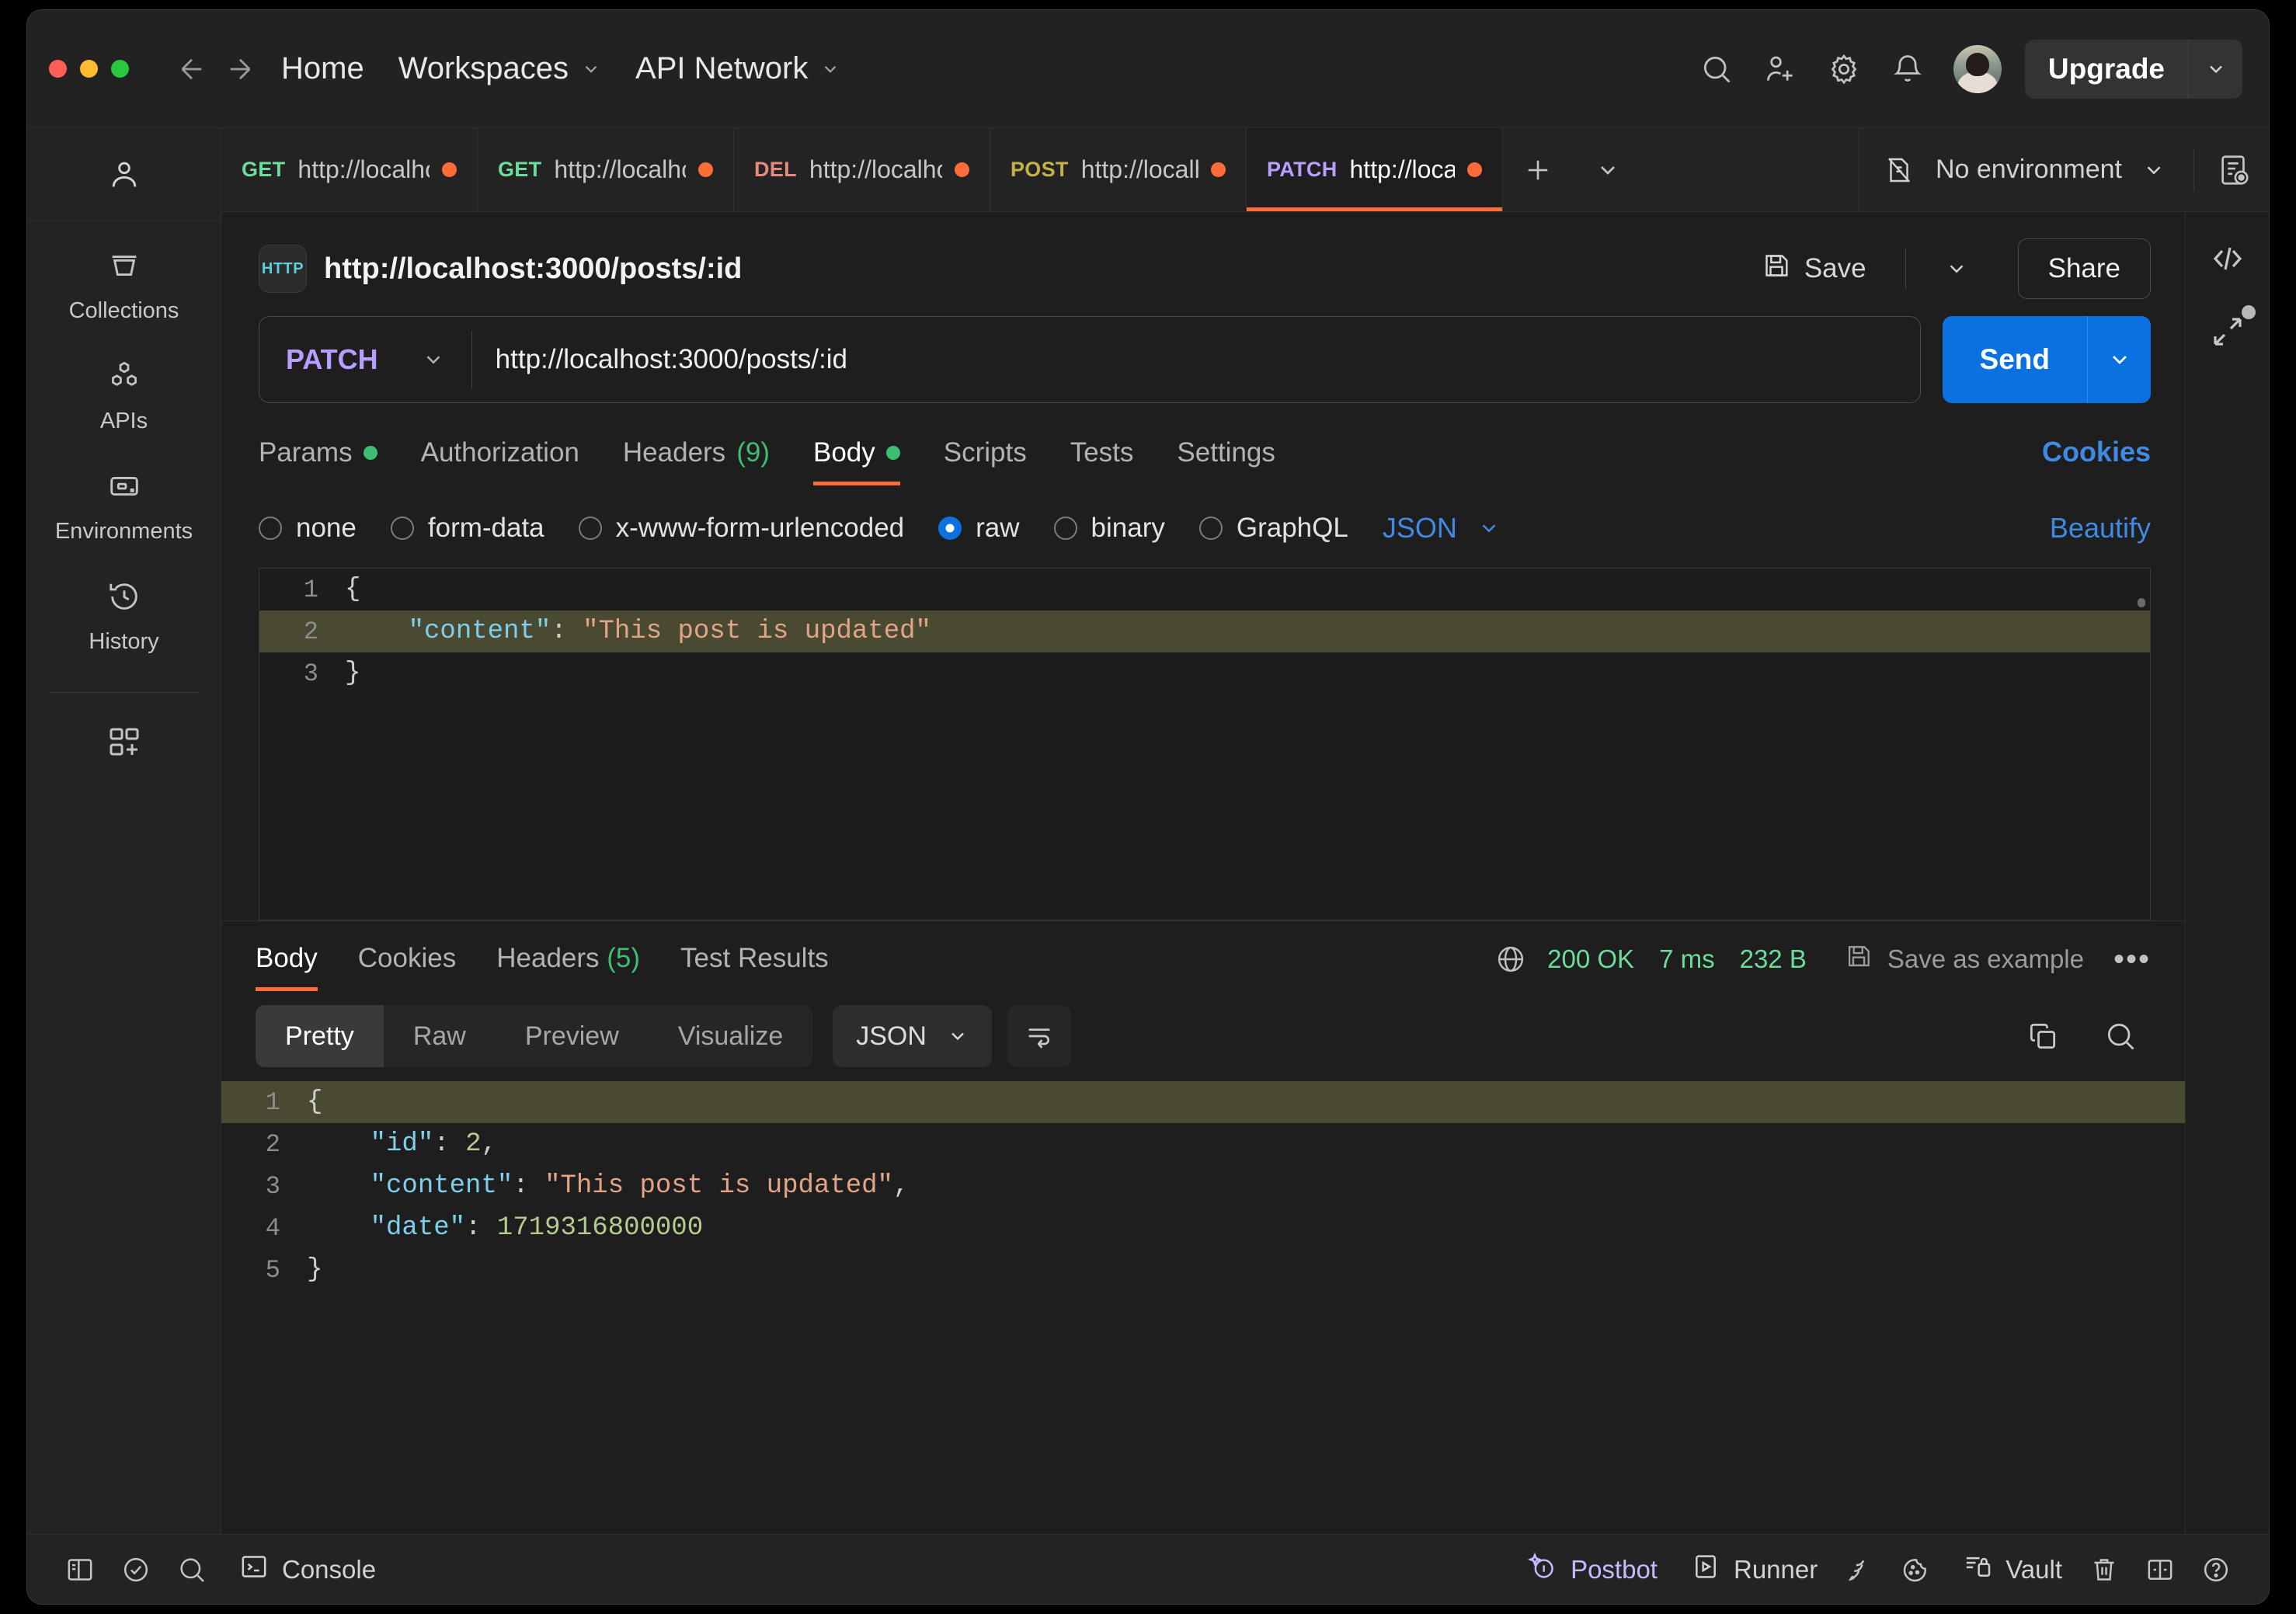 This screenshot has height=1614, width=2296. Describe the element at coordinates (1754, 1570) in the screenshot. I see `runner-button: Runner` at that location.